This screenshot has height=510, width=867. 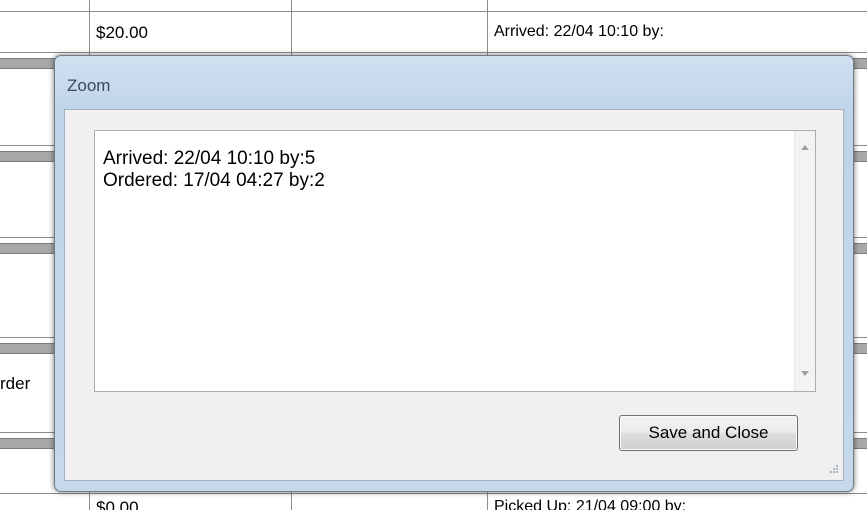 I want to click on status-cell-text: Picked Up: 21/04 09:00 by:, so click(x=590, y=504).